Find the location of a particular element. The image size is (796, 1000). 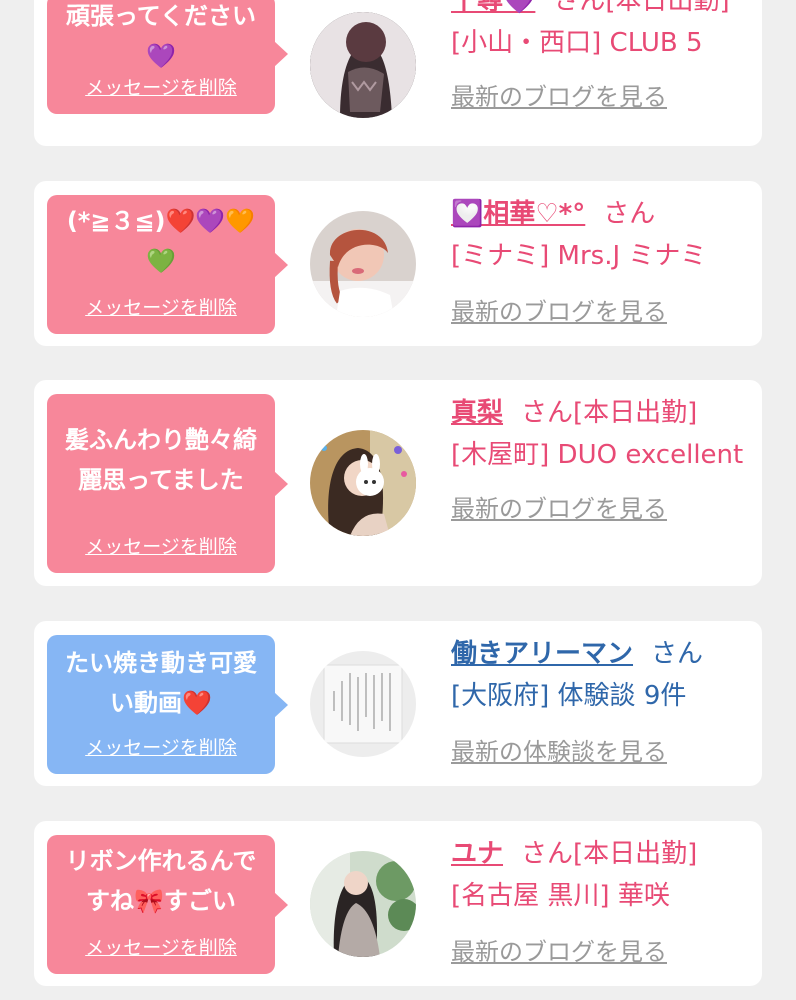

user-name-link: 働きアリーマン is located at coordinates (542, 654).